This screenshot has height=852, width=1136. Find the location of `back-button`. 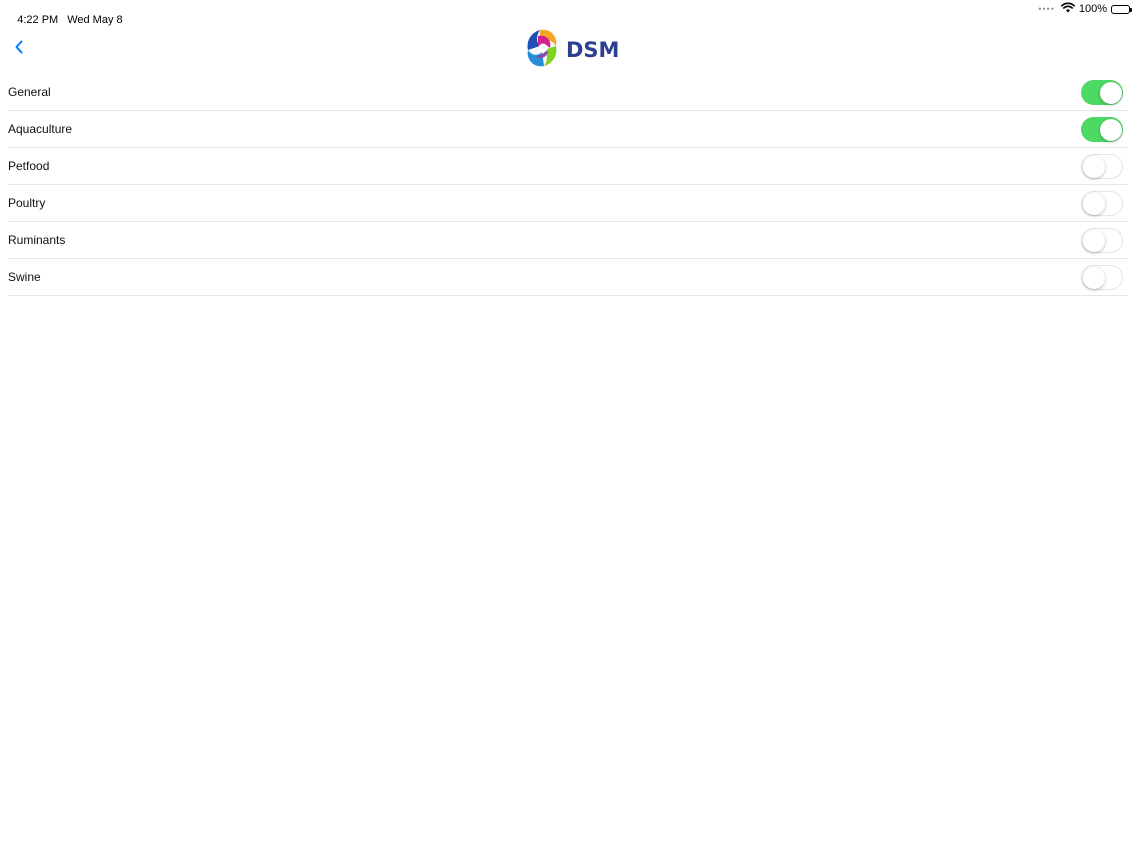

back-button is located at coordinates (19, 49).